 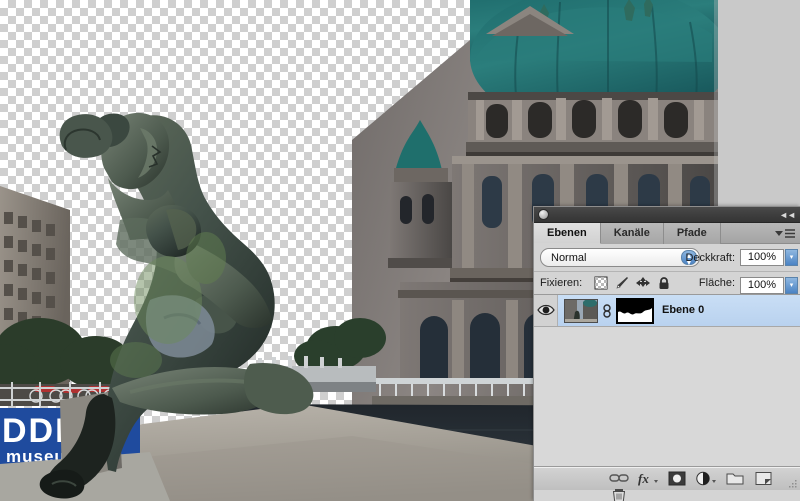 I want to click on layer-thumbnail, so click(x=581, y=311).